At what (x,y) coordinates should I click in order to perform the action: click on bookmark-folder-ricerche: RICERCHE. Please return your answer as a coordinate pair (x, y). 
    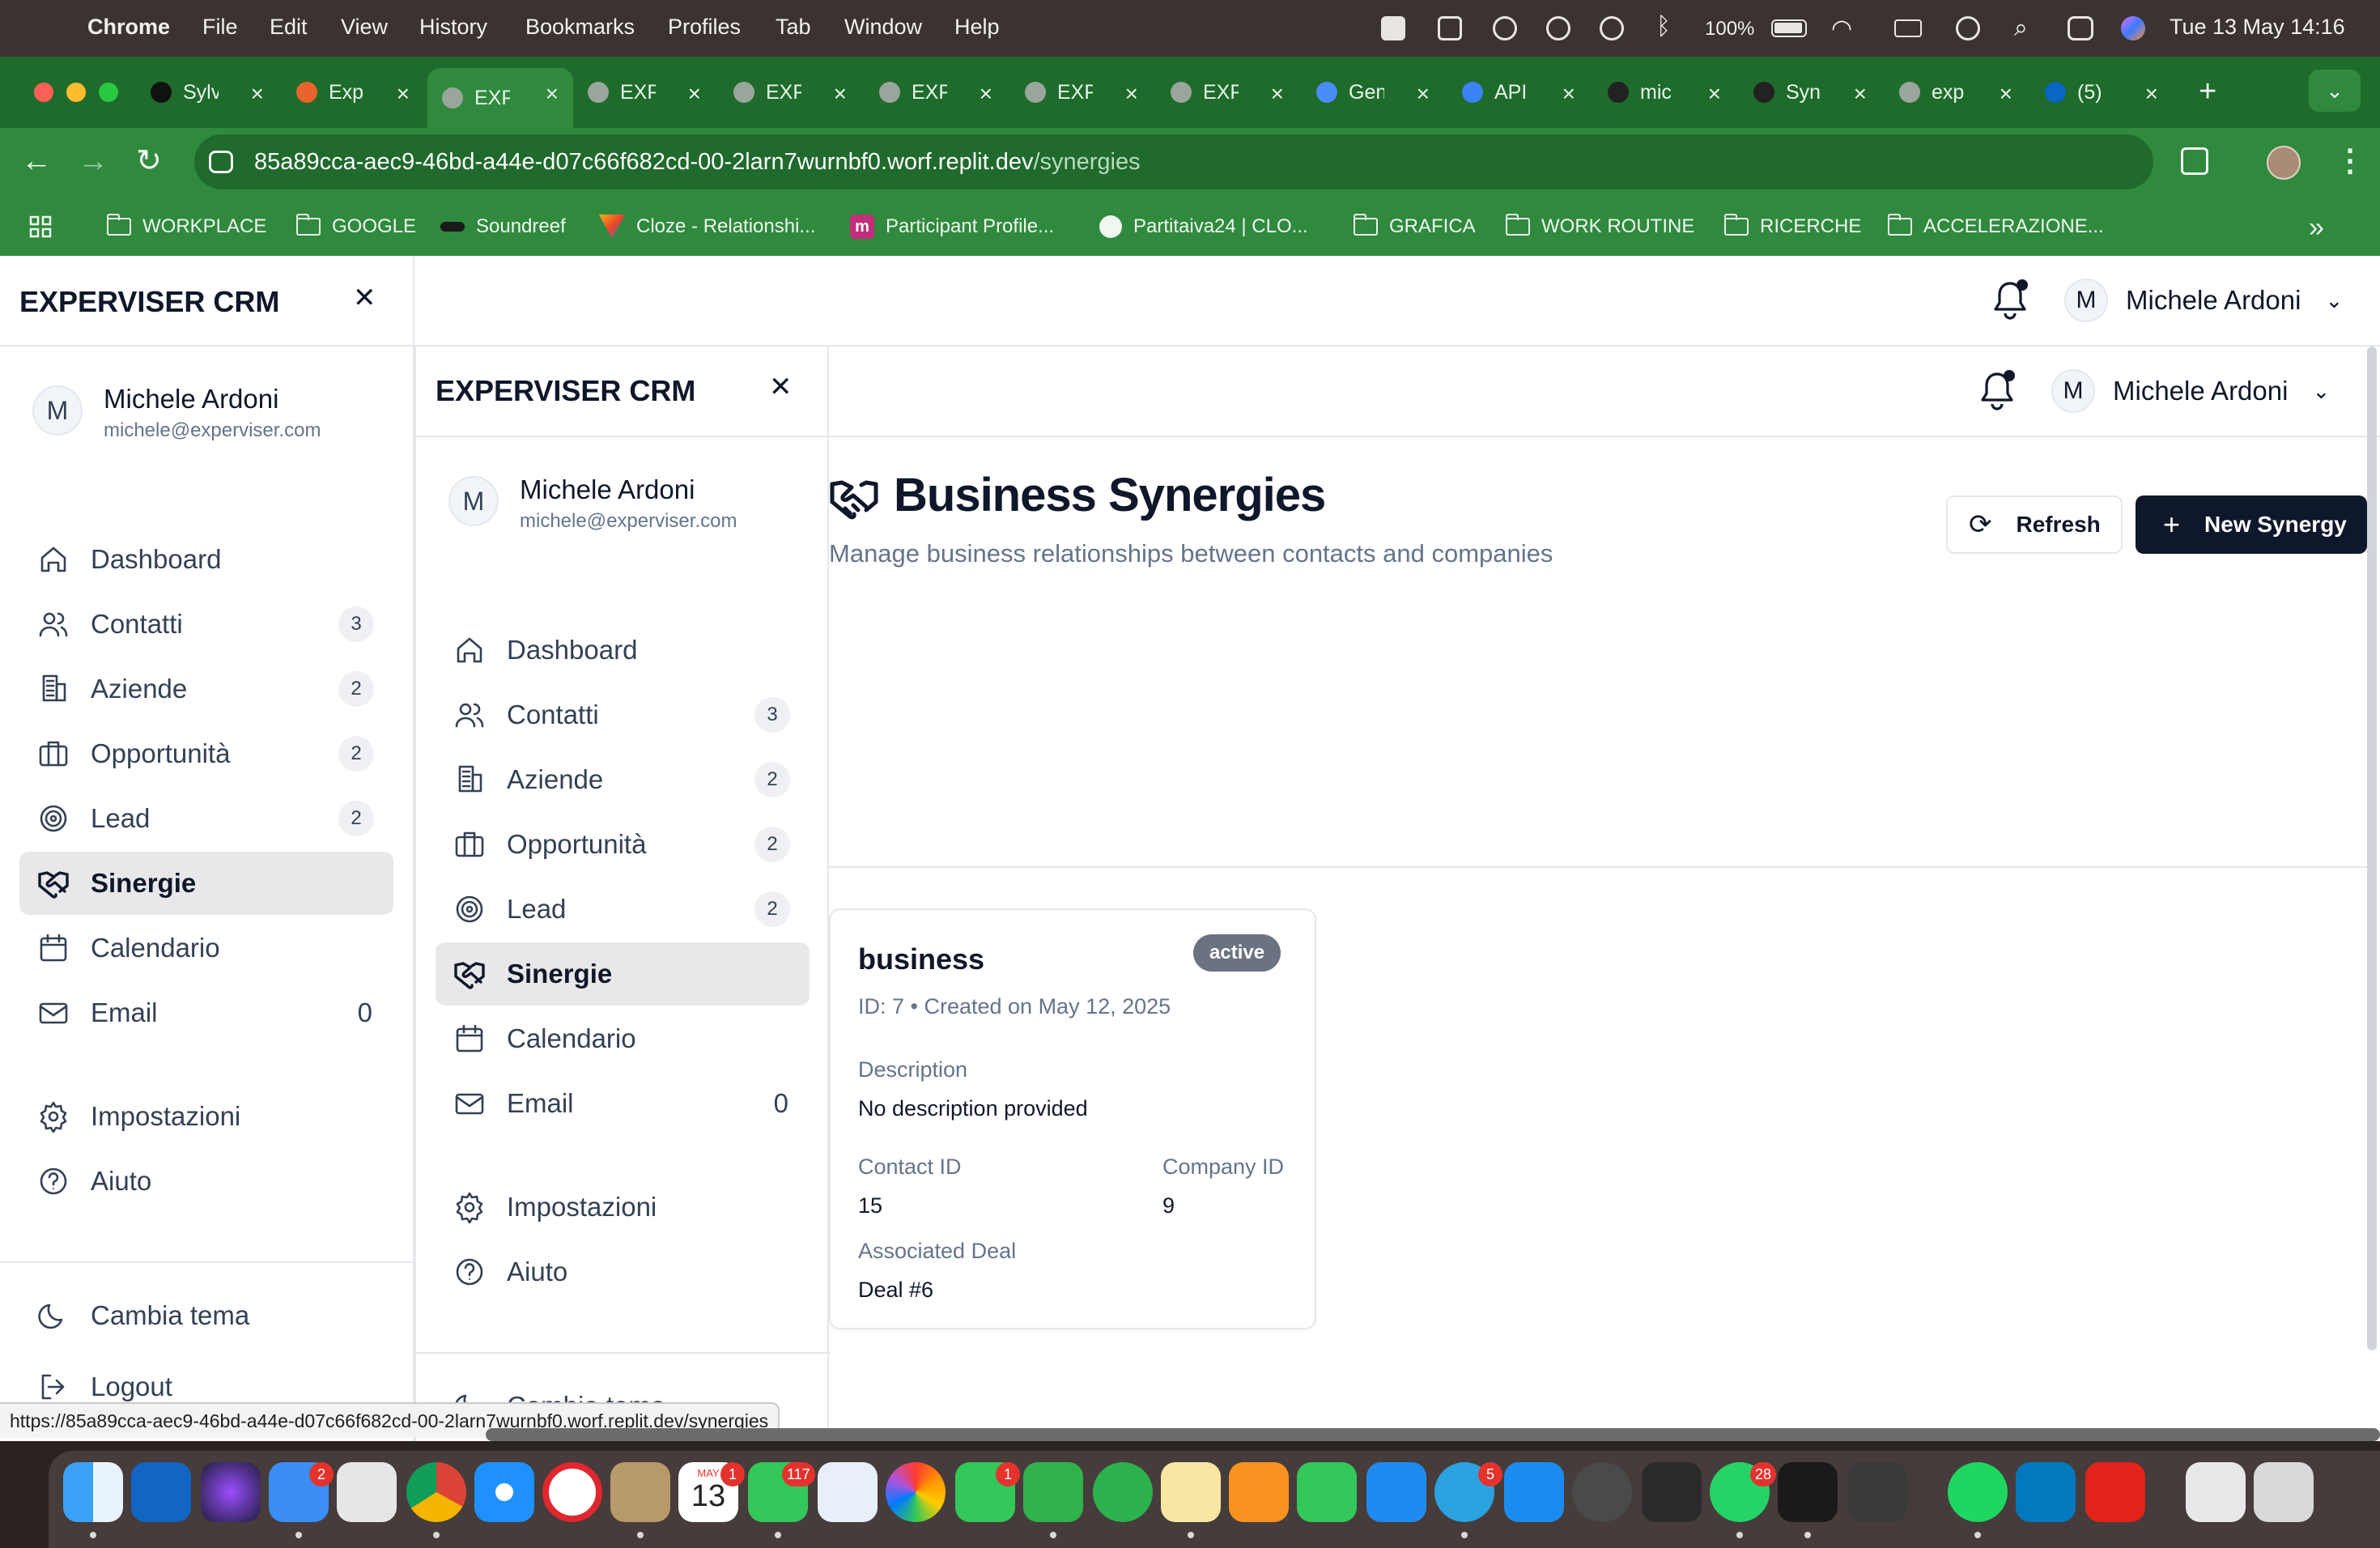
    Looking at the image, I should click on (1793, 227).